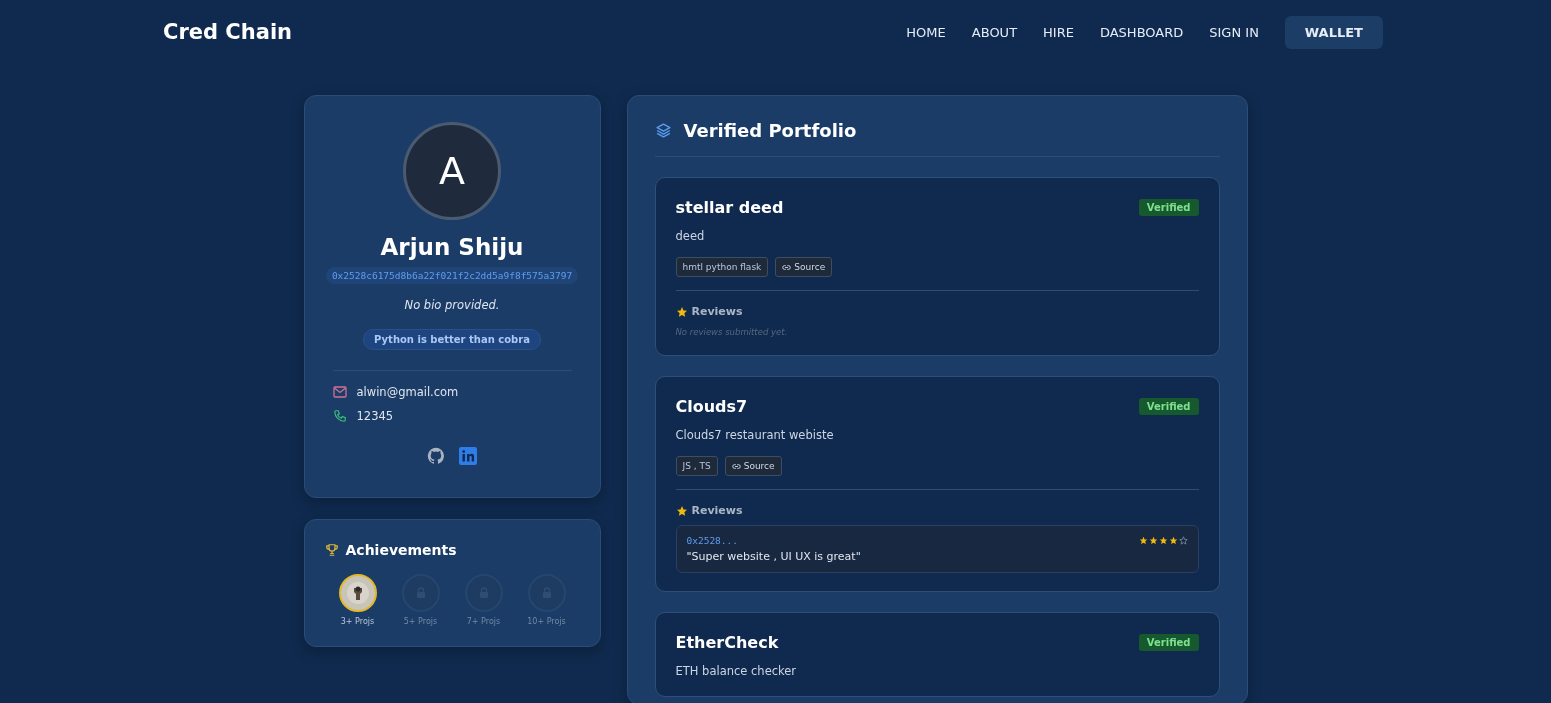 The width and height of the screenshot is (1551, 703). What do you see at coordinates (407, 392) in the screenshot?
I see `email-text: alwin@gmail.com` at bounding box center [407, 392].